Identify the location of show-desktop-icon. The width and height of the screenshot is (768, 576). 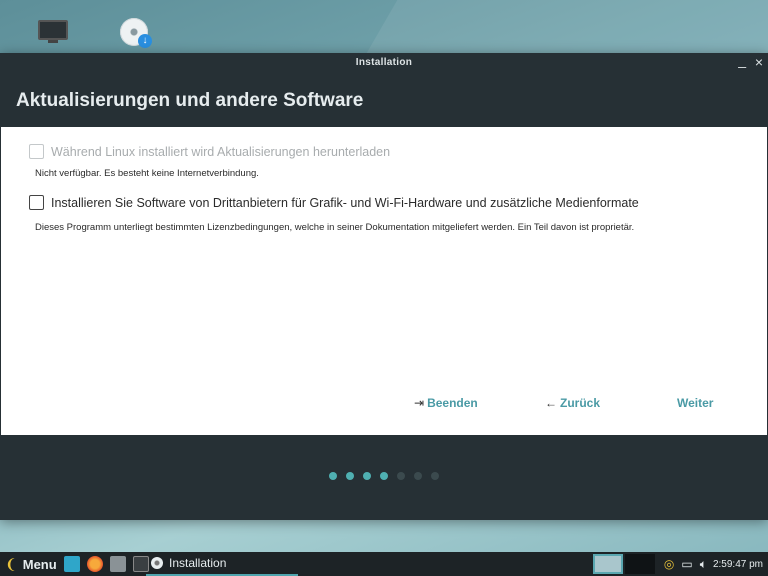
(71, 564).